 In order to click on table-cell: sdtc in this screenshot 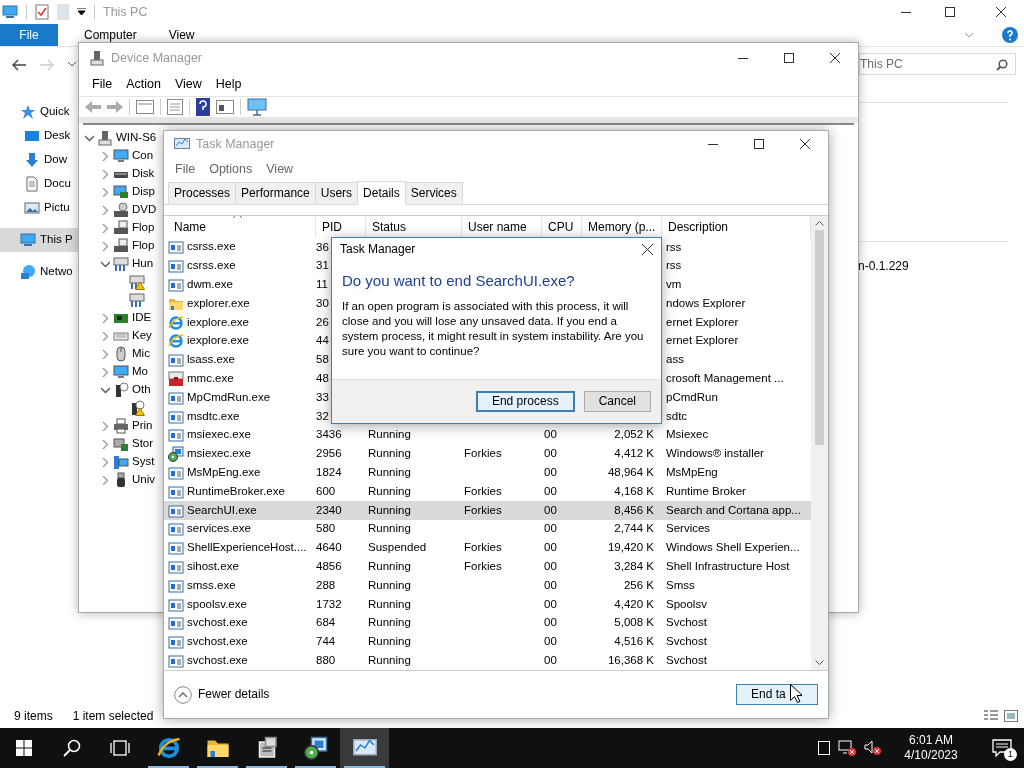, I will do `click(677, 415)`.